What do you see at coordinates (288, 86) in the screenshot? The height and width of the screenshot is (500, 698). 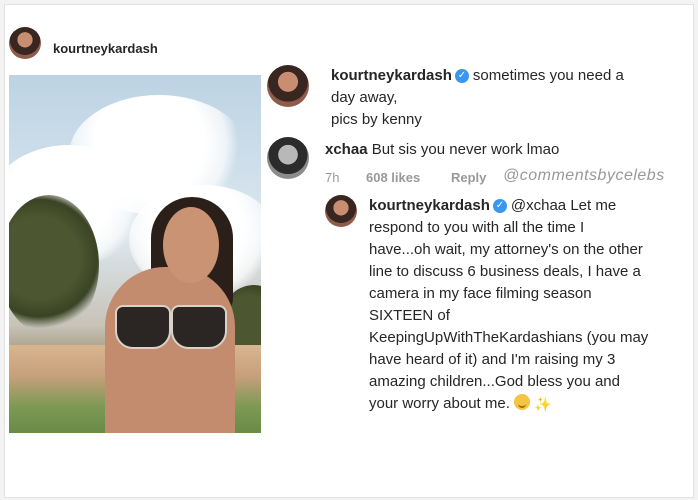 I see `caption-author-avatar` at bounding box center [288, 86].